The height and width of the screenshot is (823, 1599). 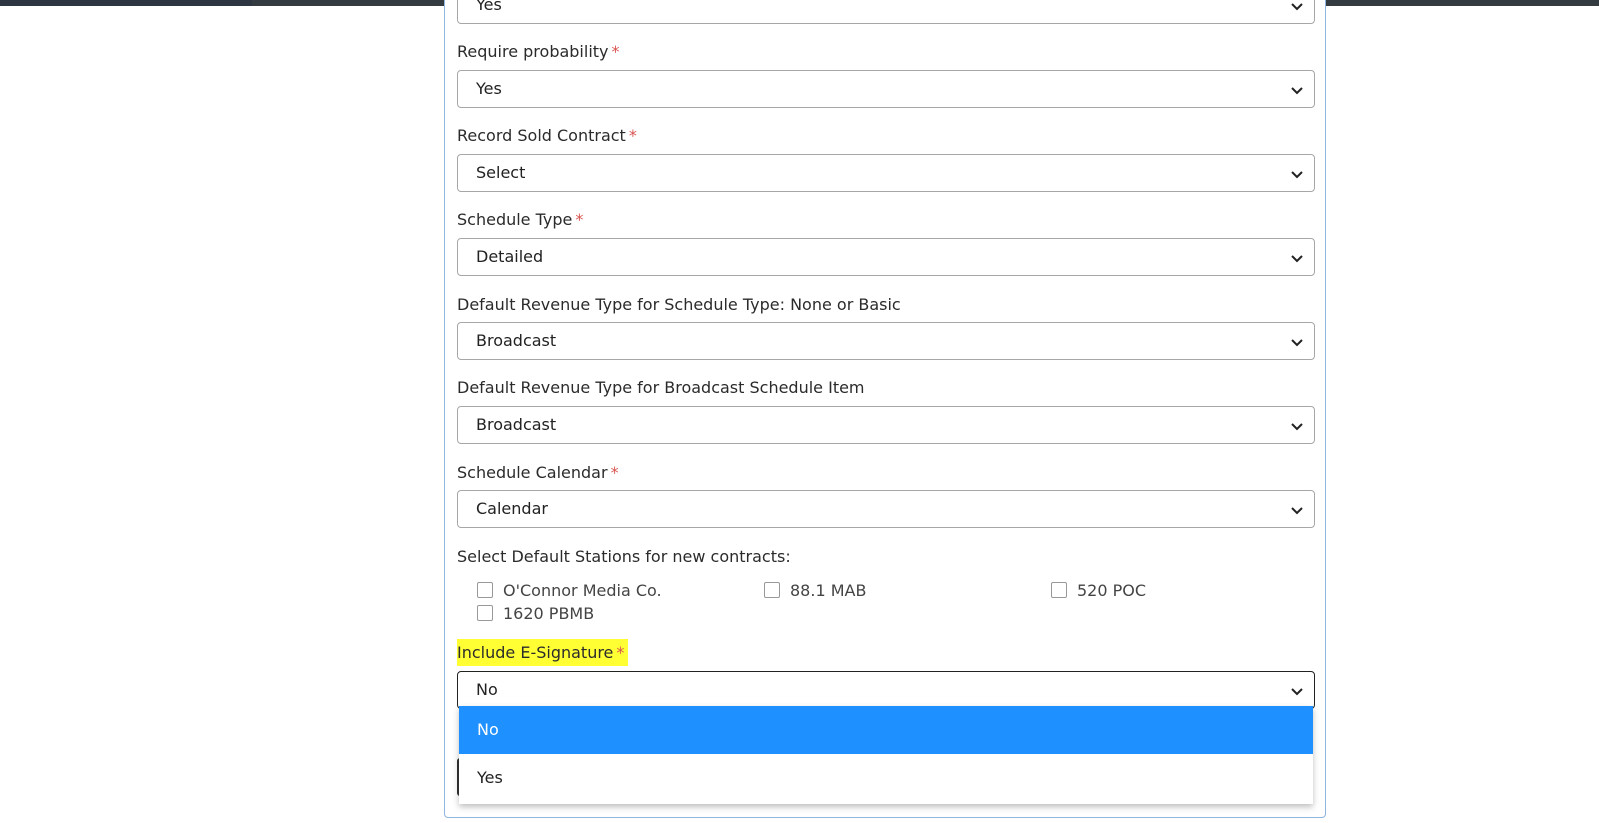 I want to click on schedule-calendar-label: Schedule Calendar *, so click(x=538, y=473).